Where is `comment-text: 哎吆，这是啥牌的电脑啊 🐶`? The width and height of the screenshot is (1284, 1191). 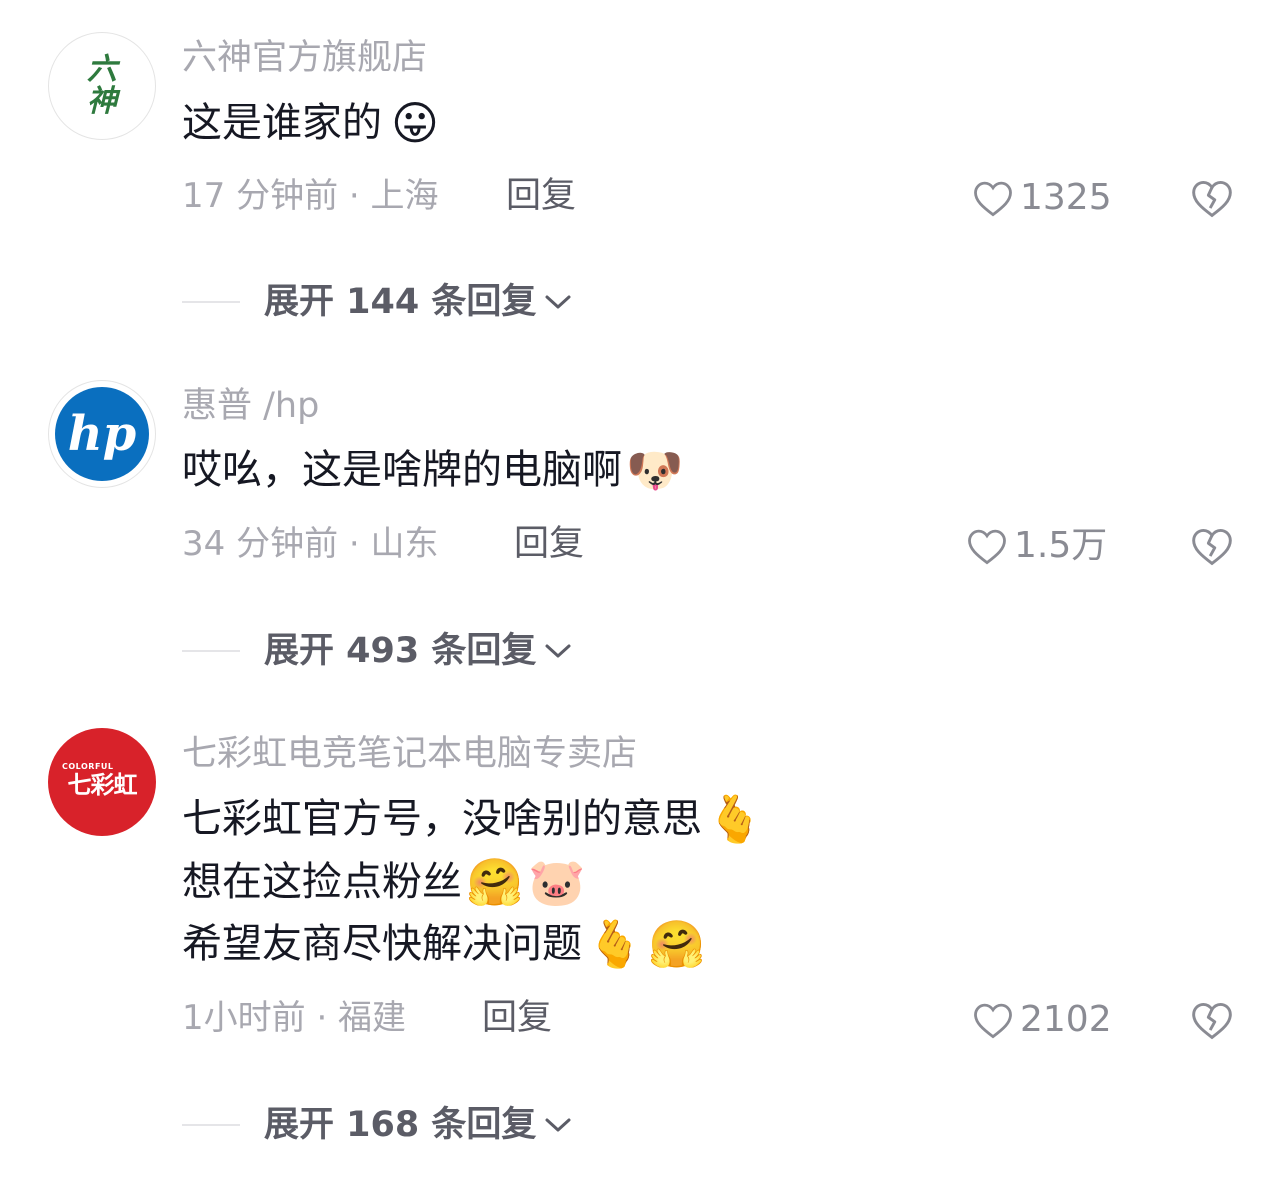 comment-text: 哎吆，这是啥牌的电脑啊 🐶 is located at coordinates (433, 470).